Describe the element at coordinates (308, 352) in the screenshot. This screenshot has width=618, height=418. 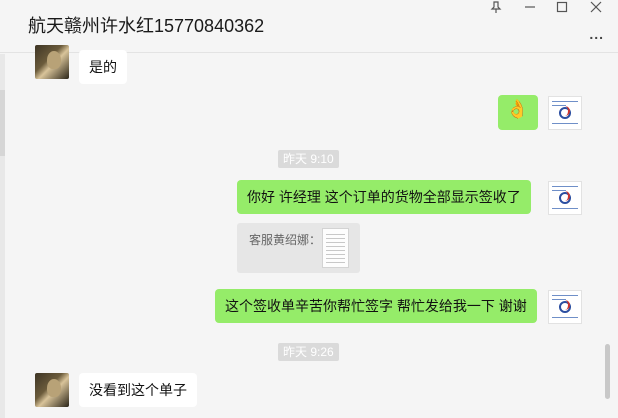
I see `timestamp: 昨天 9:26` at that location.